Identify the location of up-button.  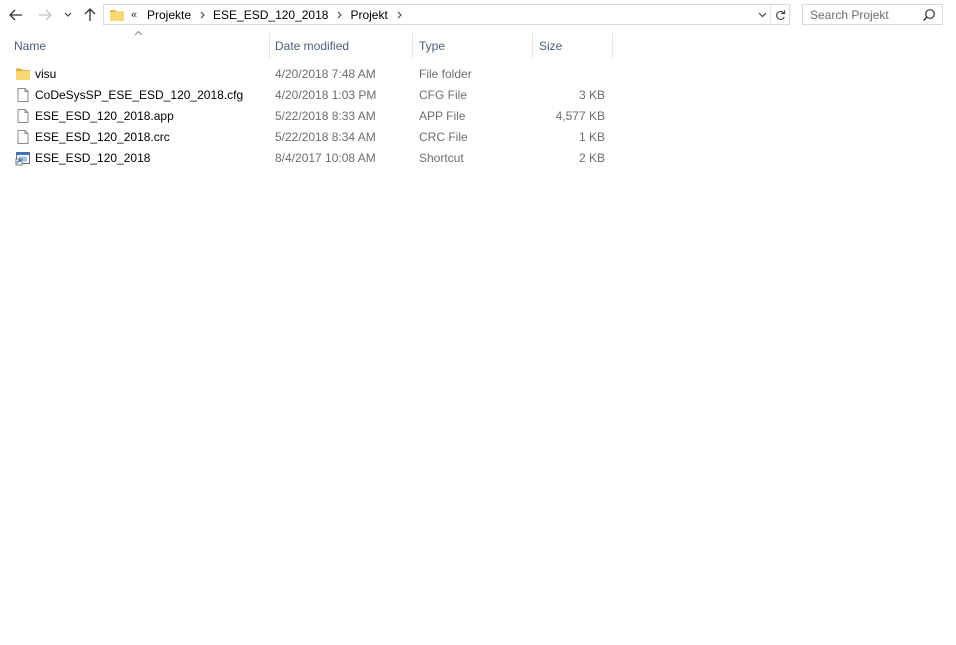
(90, 15).